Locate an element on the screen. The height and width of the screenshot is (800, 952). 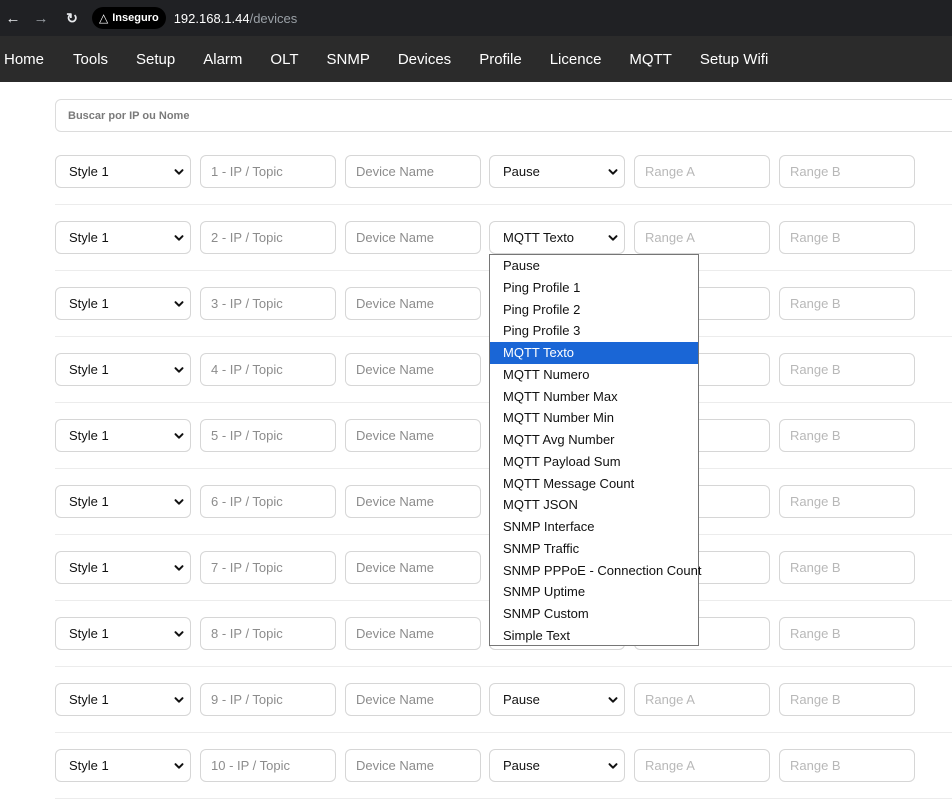
url-path: /devices is located at coordinates (273, 18).